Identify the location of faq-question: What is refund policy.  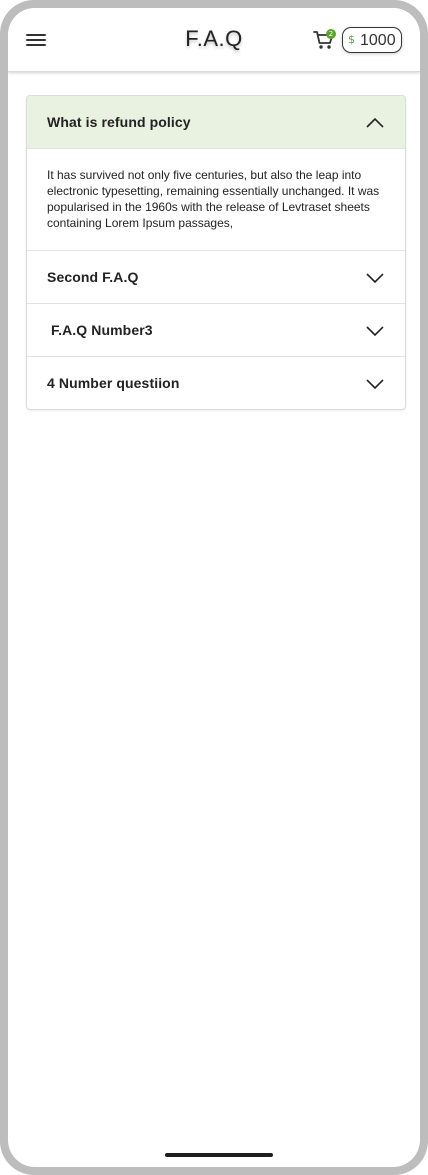
(119, 122).